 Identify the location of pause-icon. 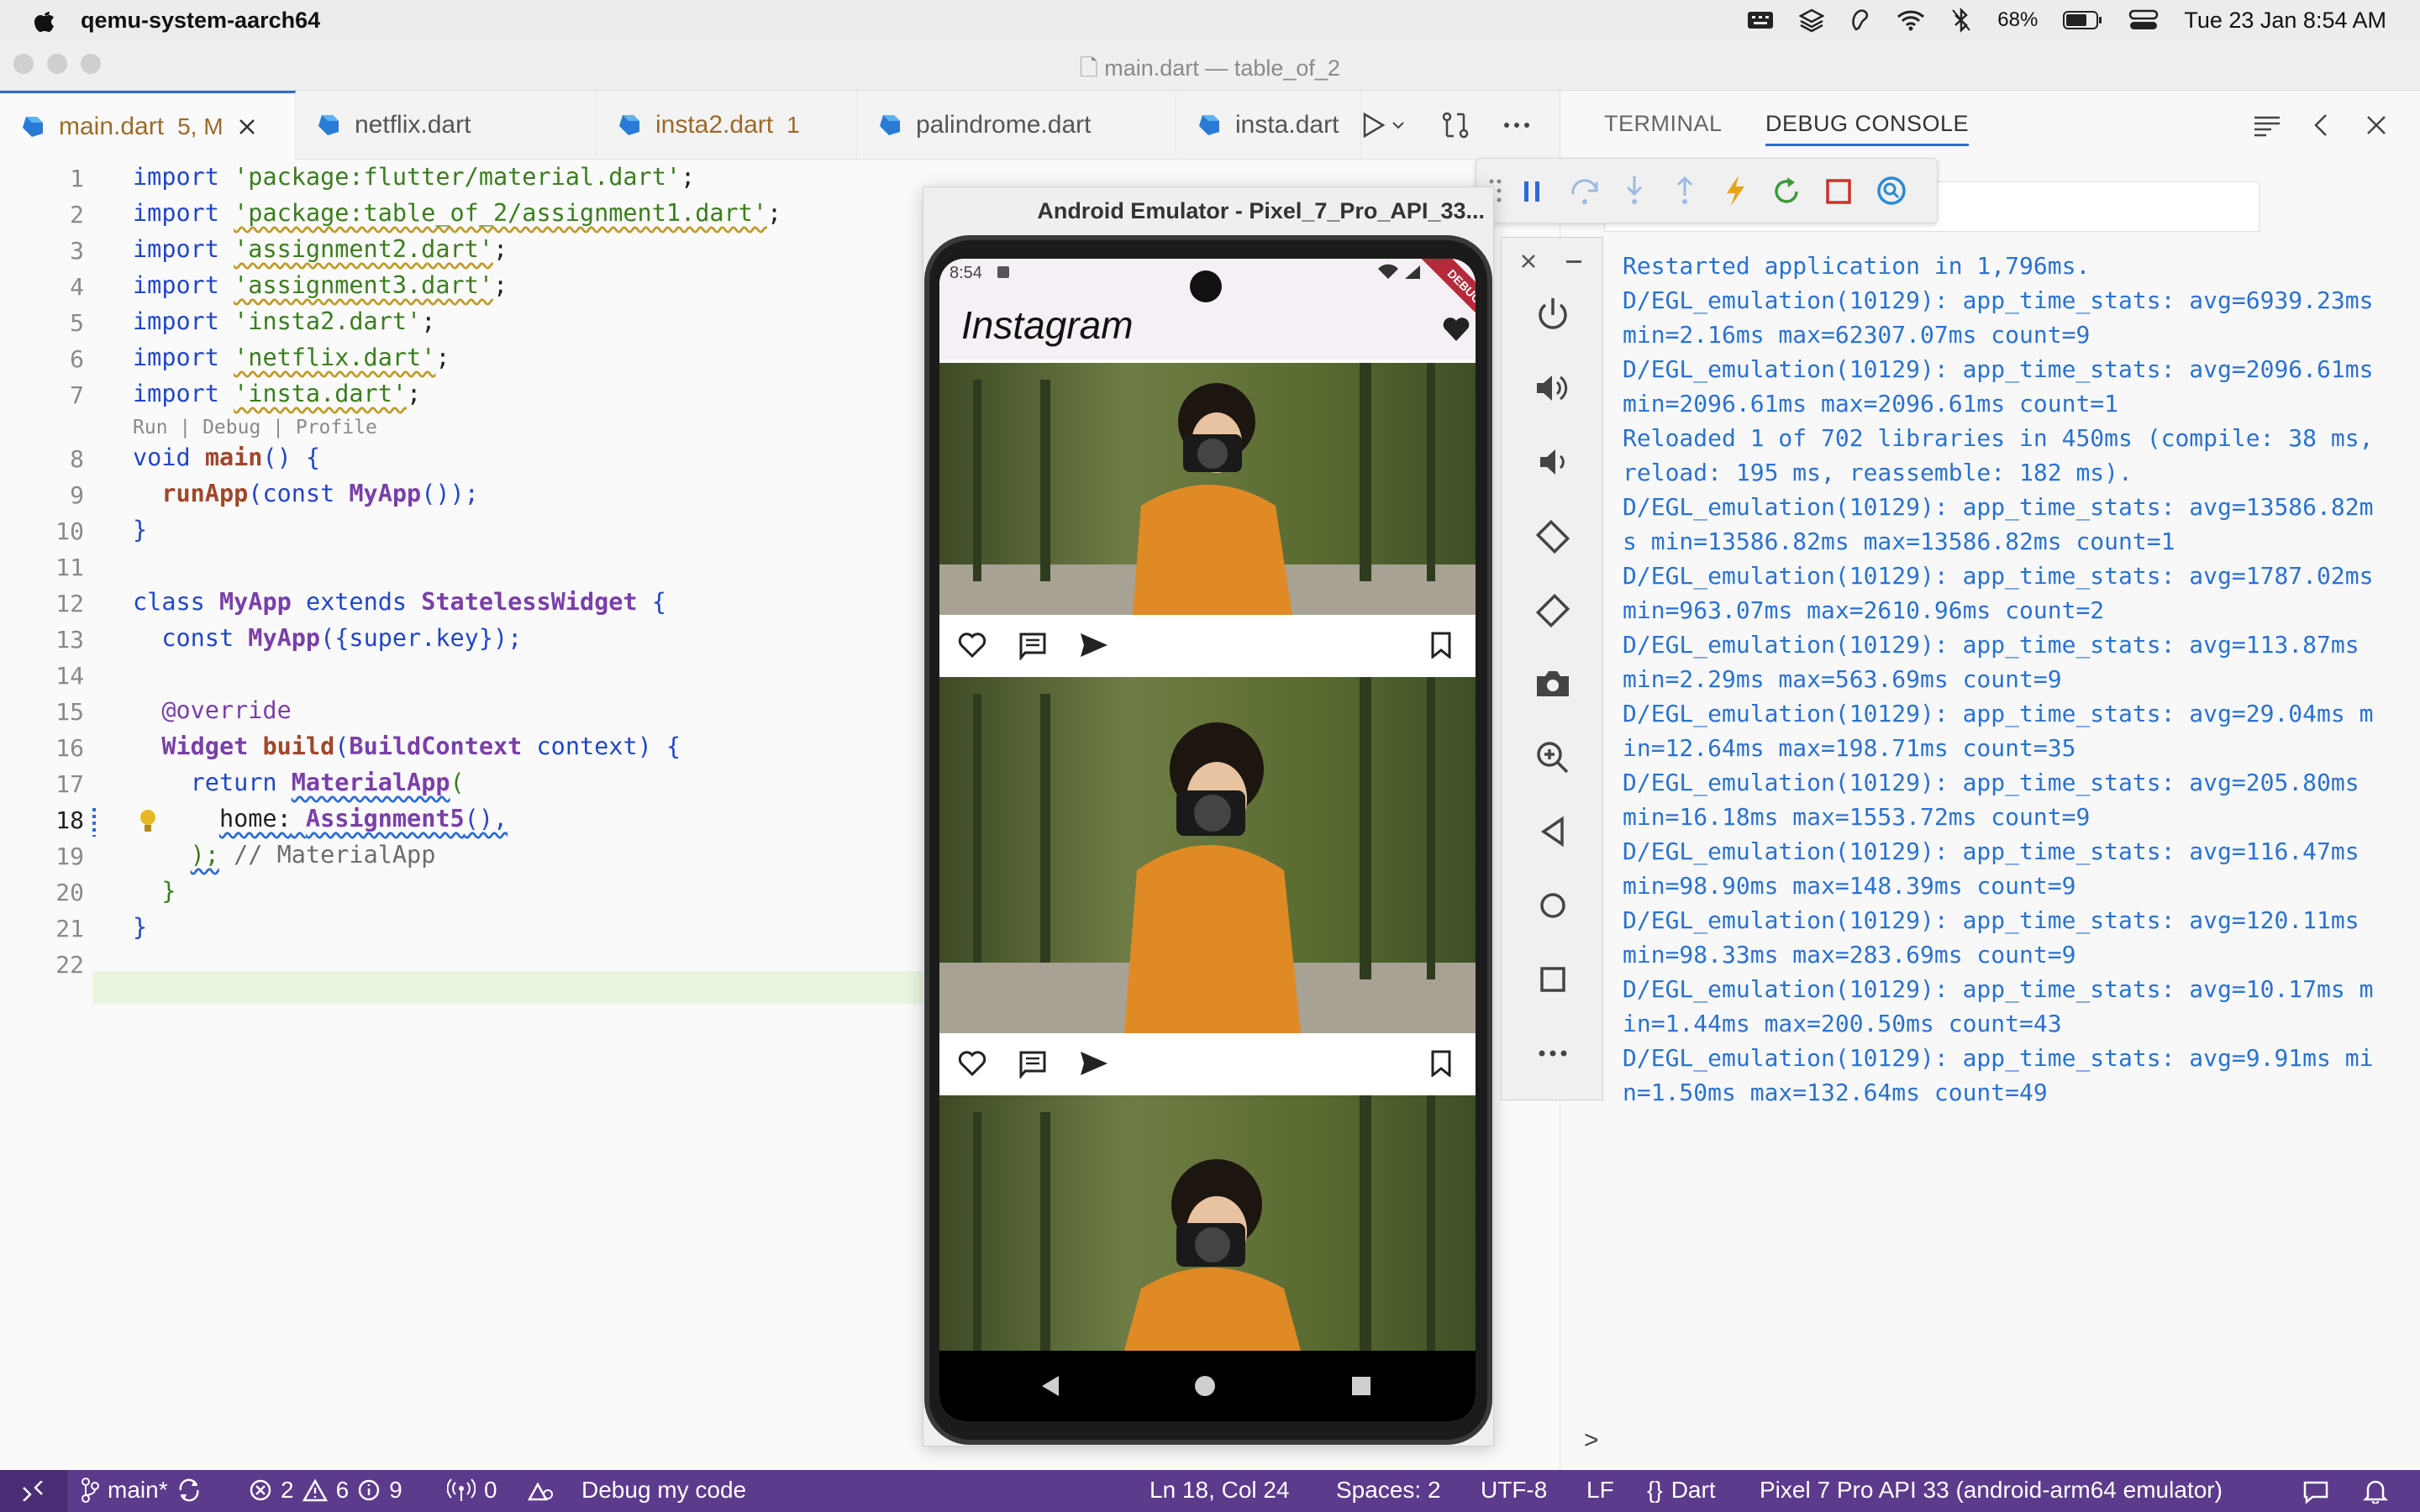
(1531, 191).